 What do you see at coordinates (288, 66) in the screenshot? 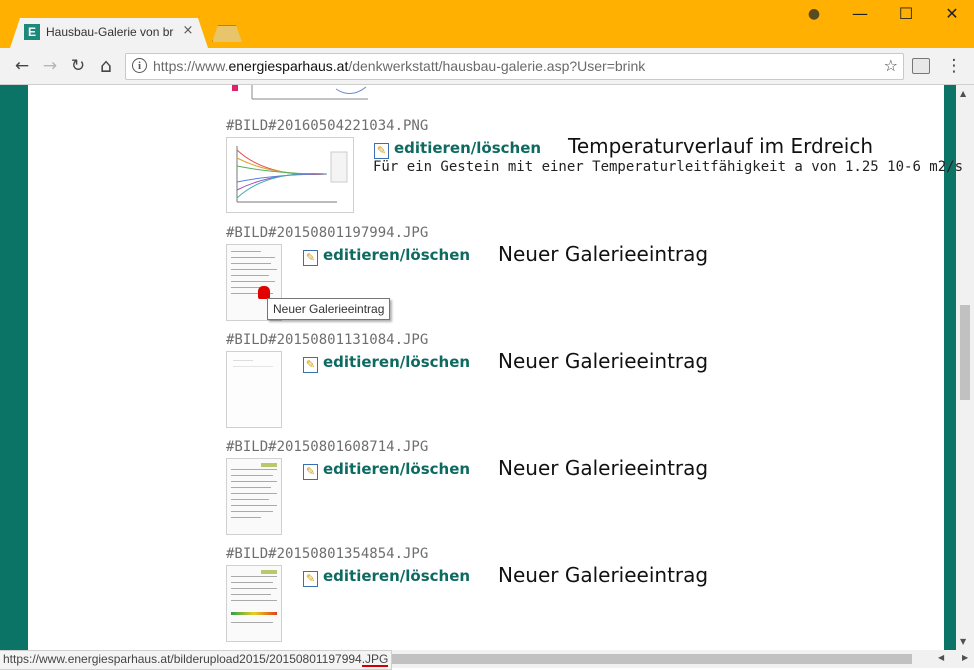
I see `url-domain: energiesparhaus.at` at bounding box center [288, 66].